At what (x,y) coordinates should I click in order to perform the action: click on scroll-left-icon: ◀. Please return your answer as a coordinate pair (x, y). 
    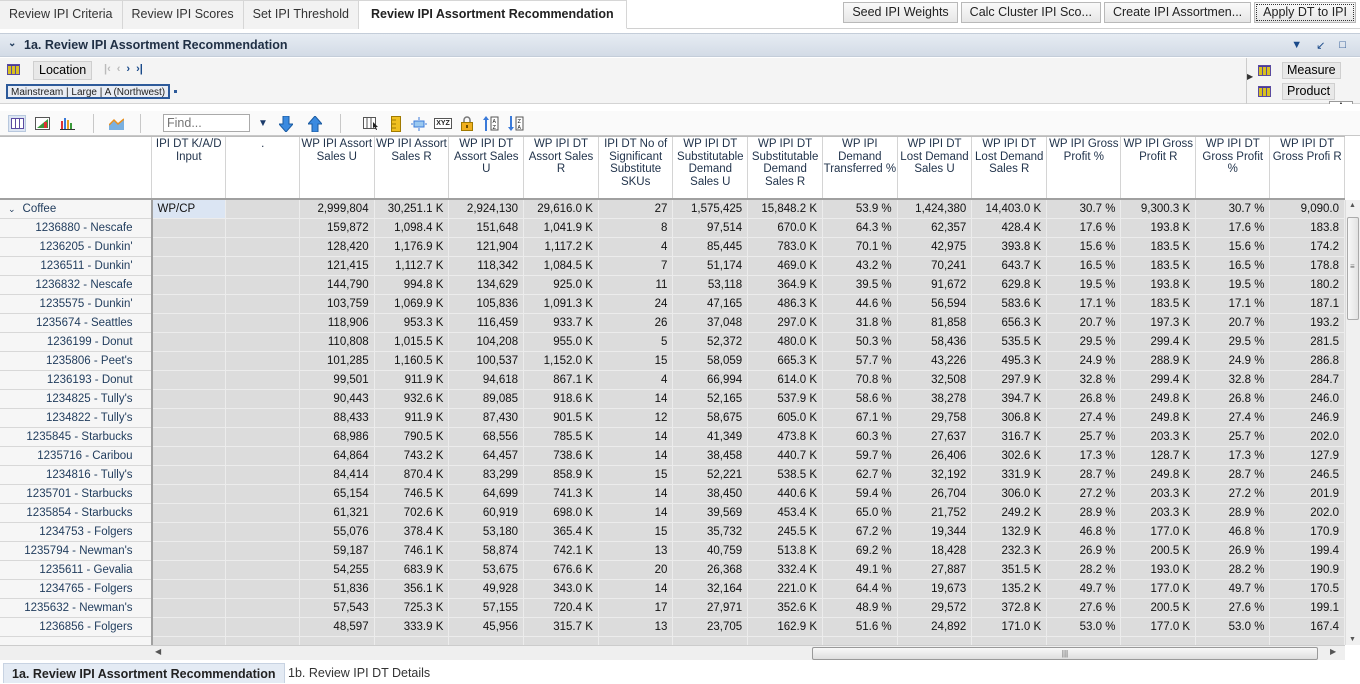
    Looking at the image, I should click on (158, 651).